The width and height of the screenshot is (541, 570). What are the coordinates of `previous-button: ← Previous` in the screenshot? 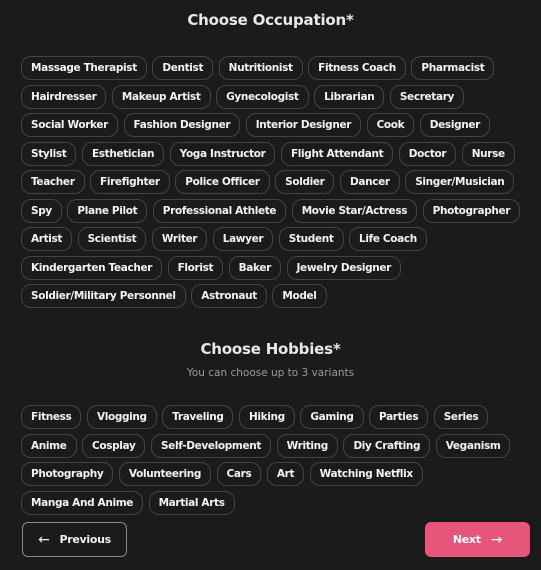 It's located at (74, 539).